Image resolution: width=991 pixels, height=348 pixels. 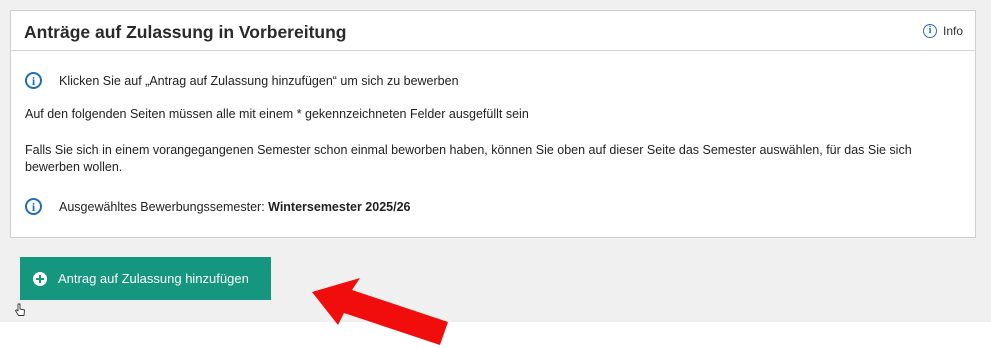 What do you see at coordinates (339, 206) in the screenshot?
I see `selected-semester-value: Wintersemester 2025/26` at bounding box center [339, 206].